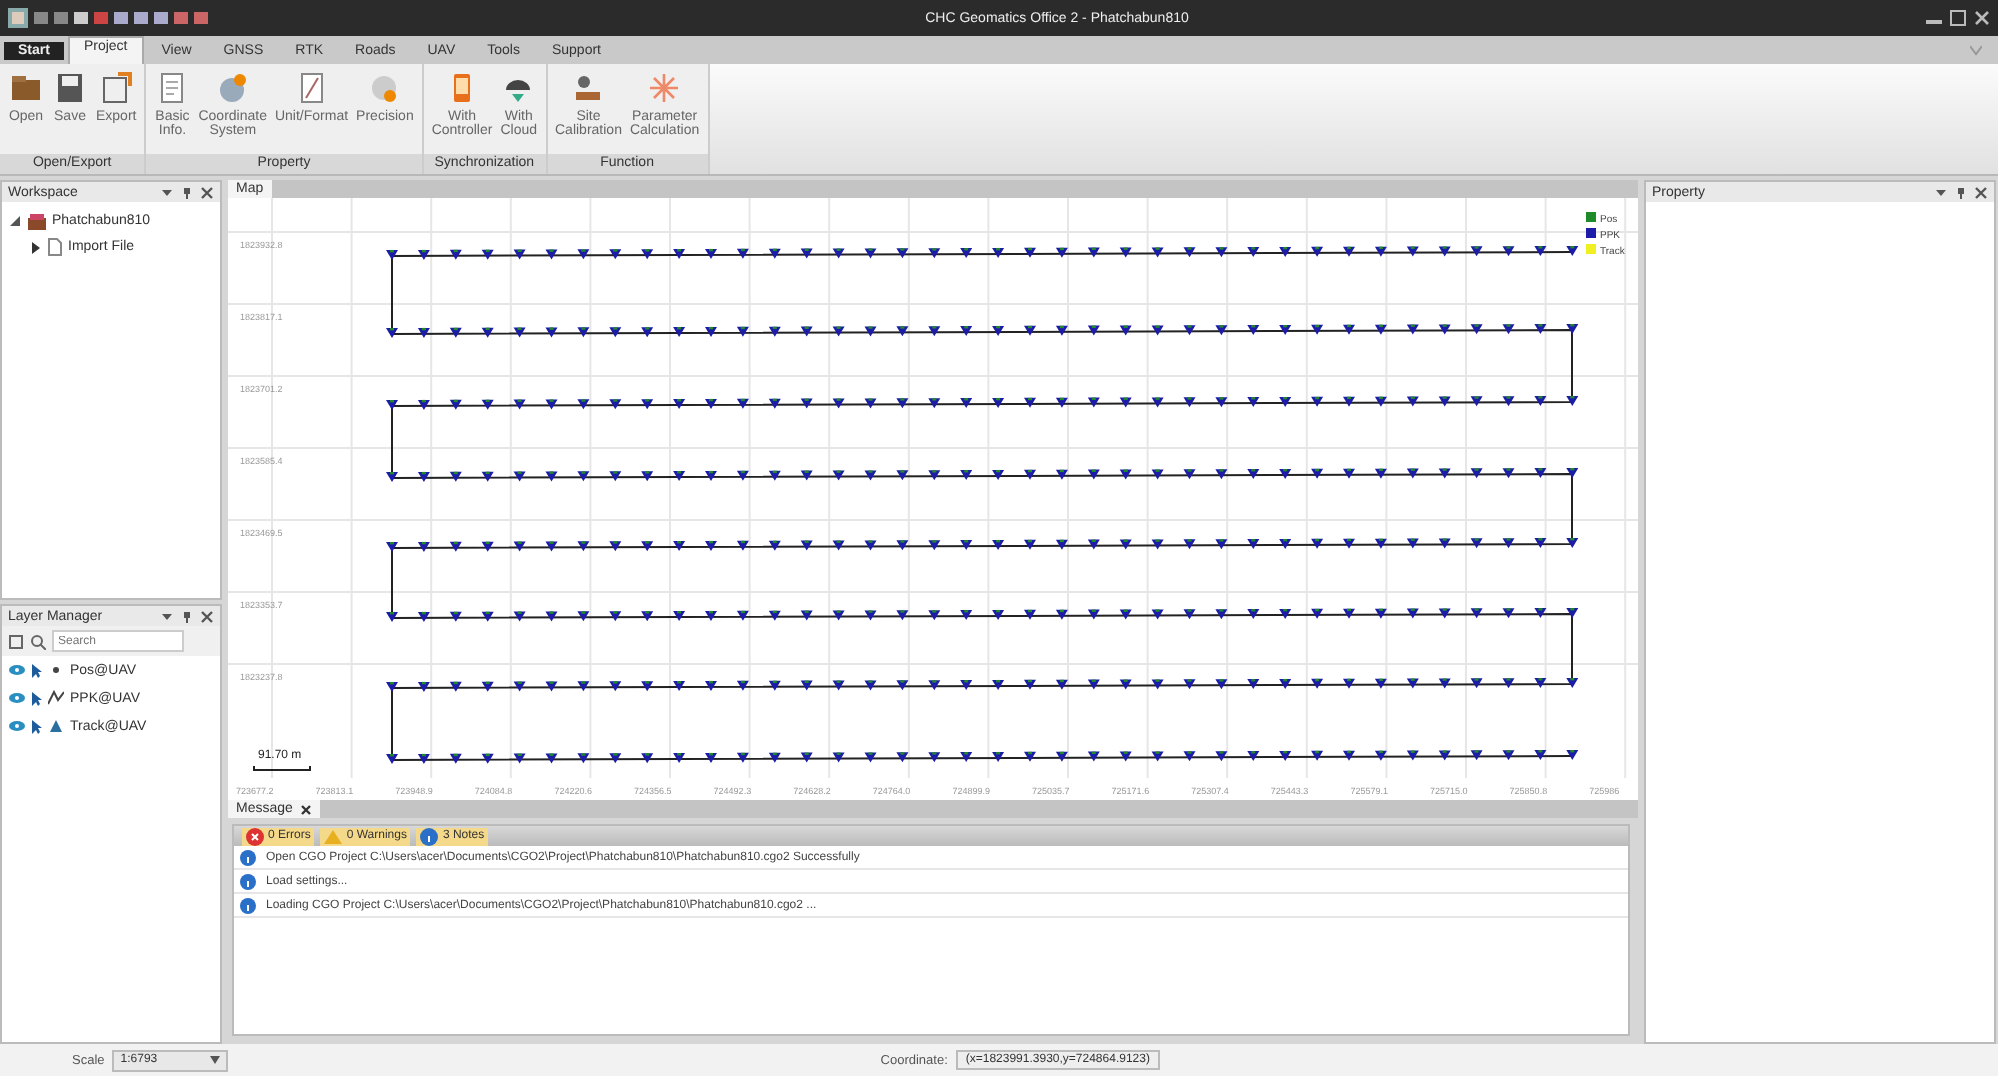  Describe the element at coordinates (37, 221) in the screenshot. I see `project-icon` at that location.